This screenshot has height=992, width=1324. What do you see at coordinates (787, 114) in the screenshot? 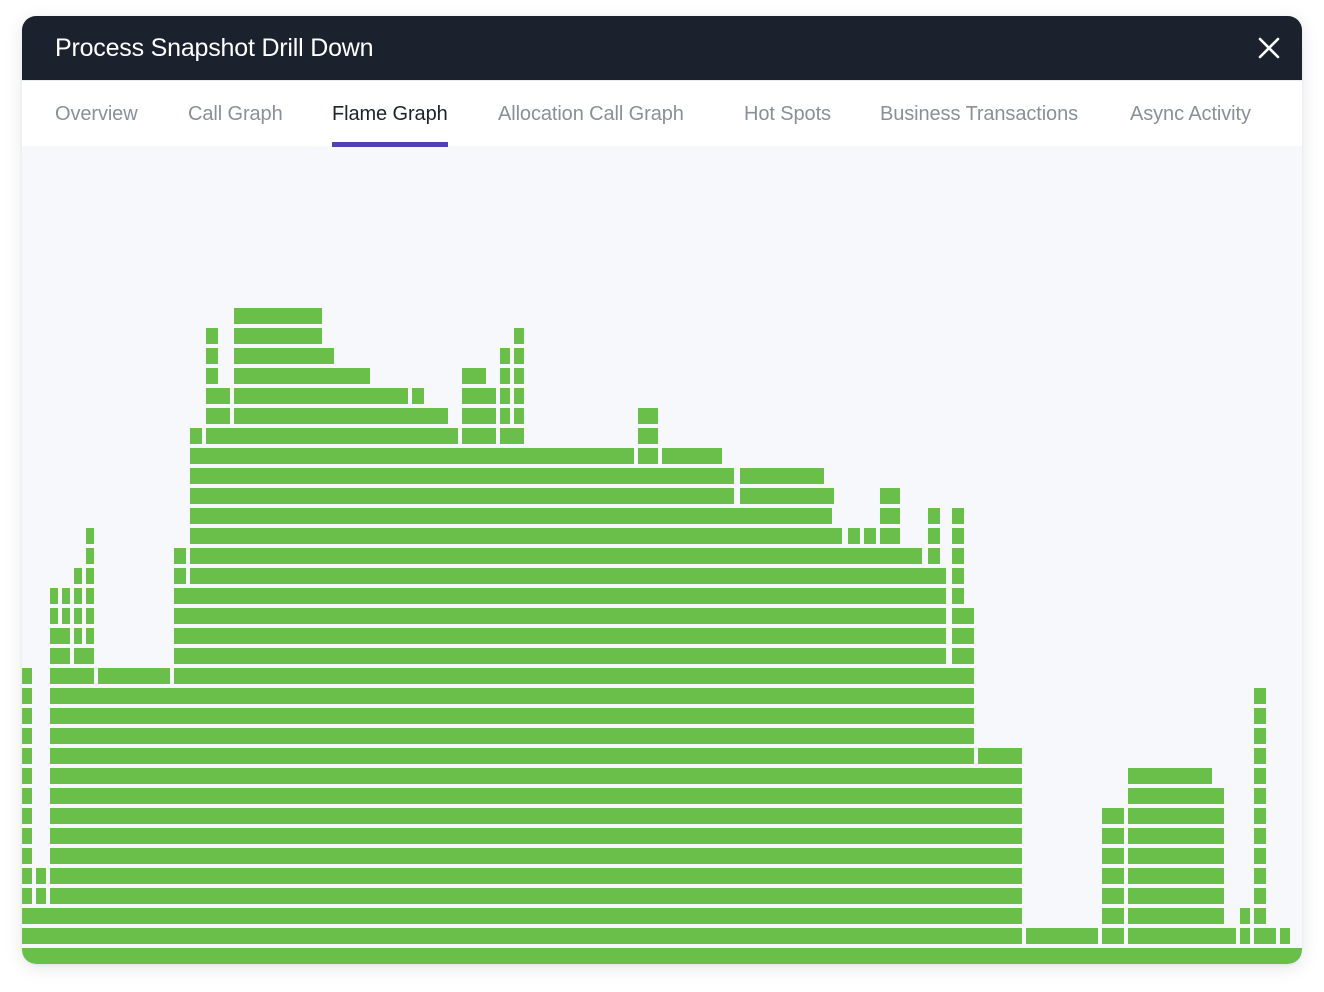
I see `tab-hot-spots: Hot Spots` at bounding box center [787, 114].